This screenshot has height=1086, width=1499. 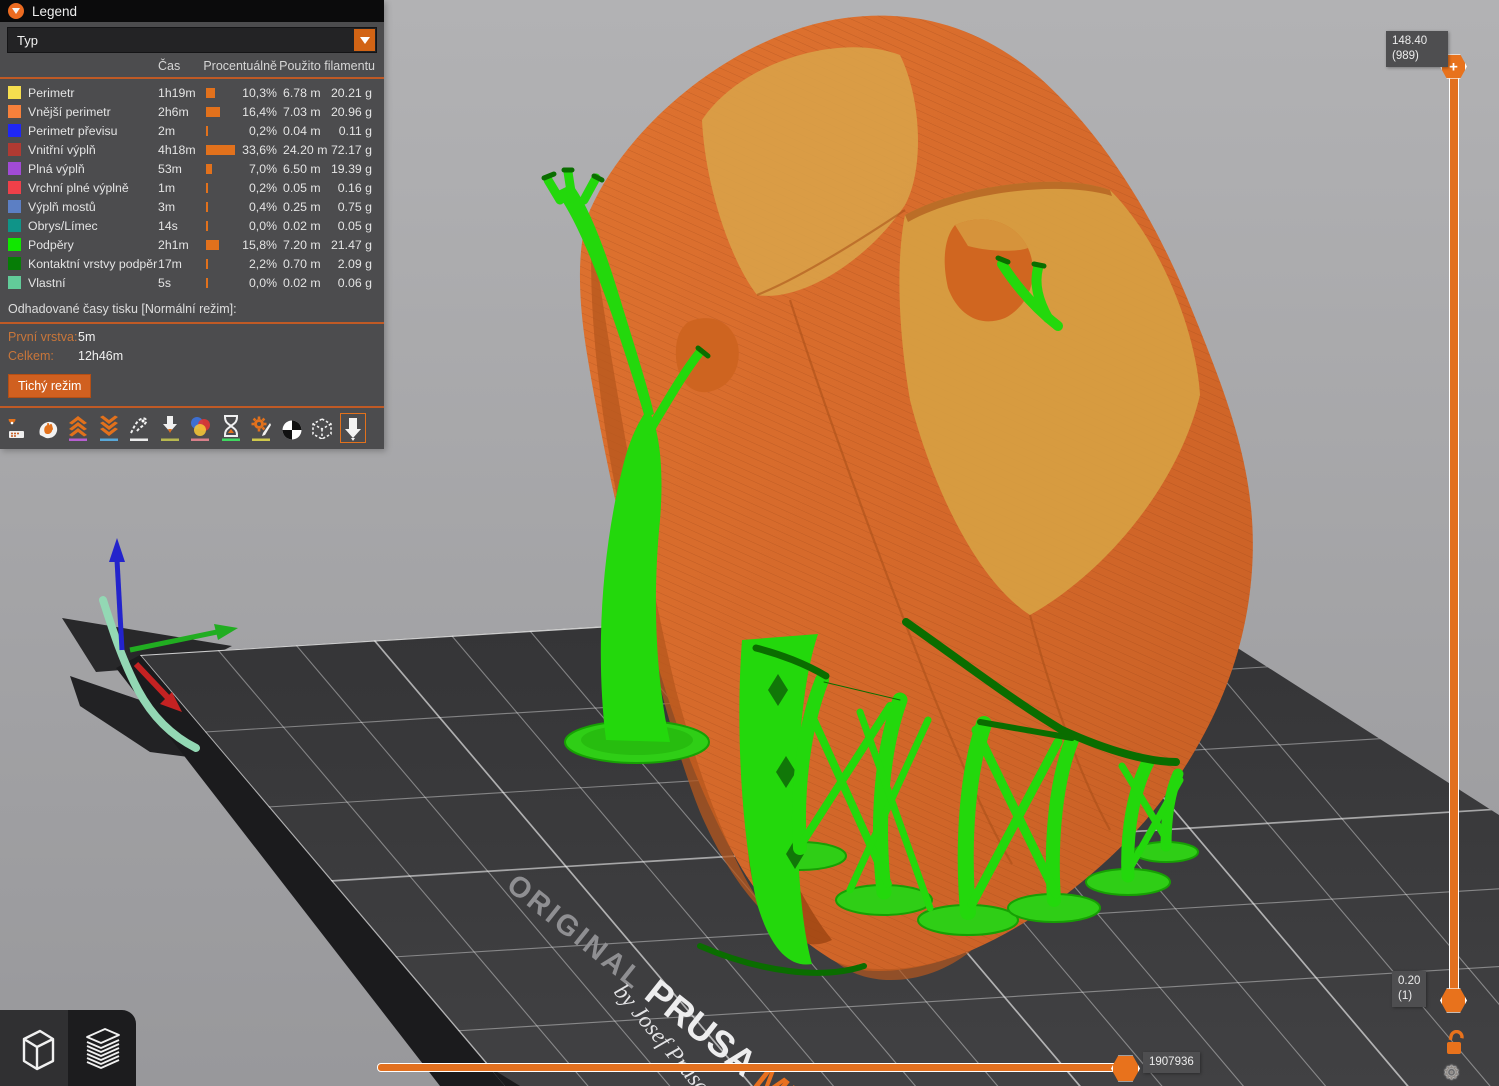 What do you see at coordinates (1409, 981) in the screenshot?
I see `layer-height-value: 0.20` at bounding box center [1409, 981].